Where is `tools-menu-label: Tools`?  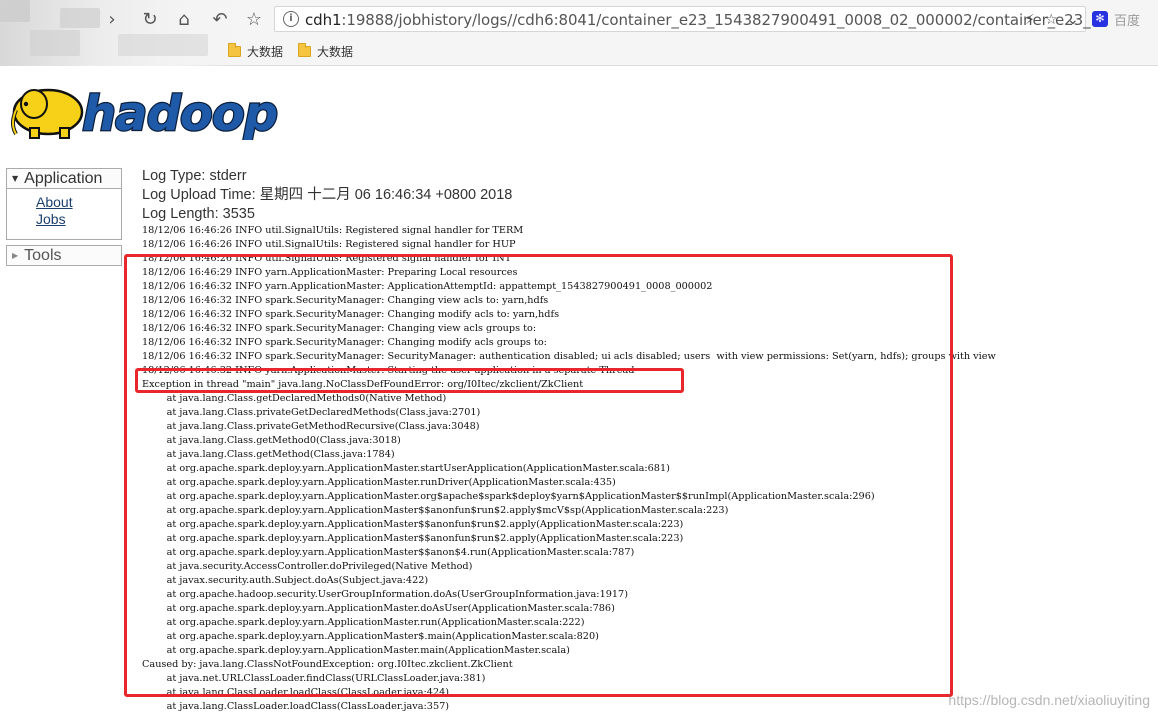
tools-menu-label: Tools is located at coordinates (43, 255).